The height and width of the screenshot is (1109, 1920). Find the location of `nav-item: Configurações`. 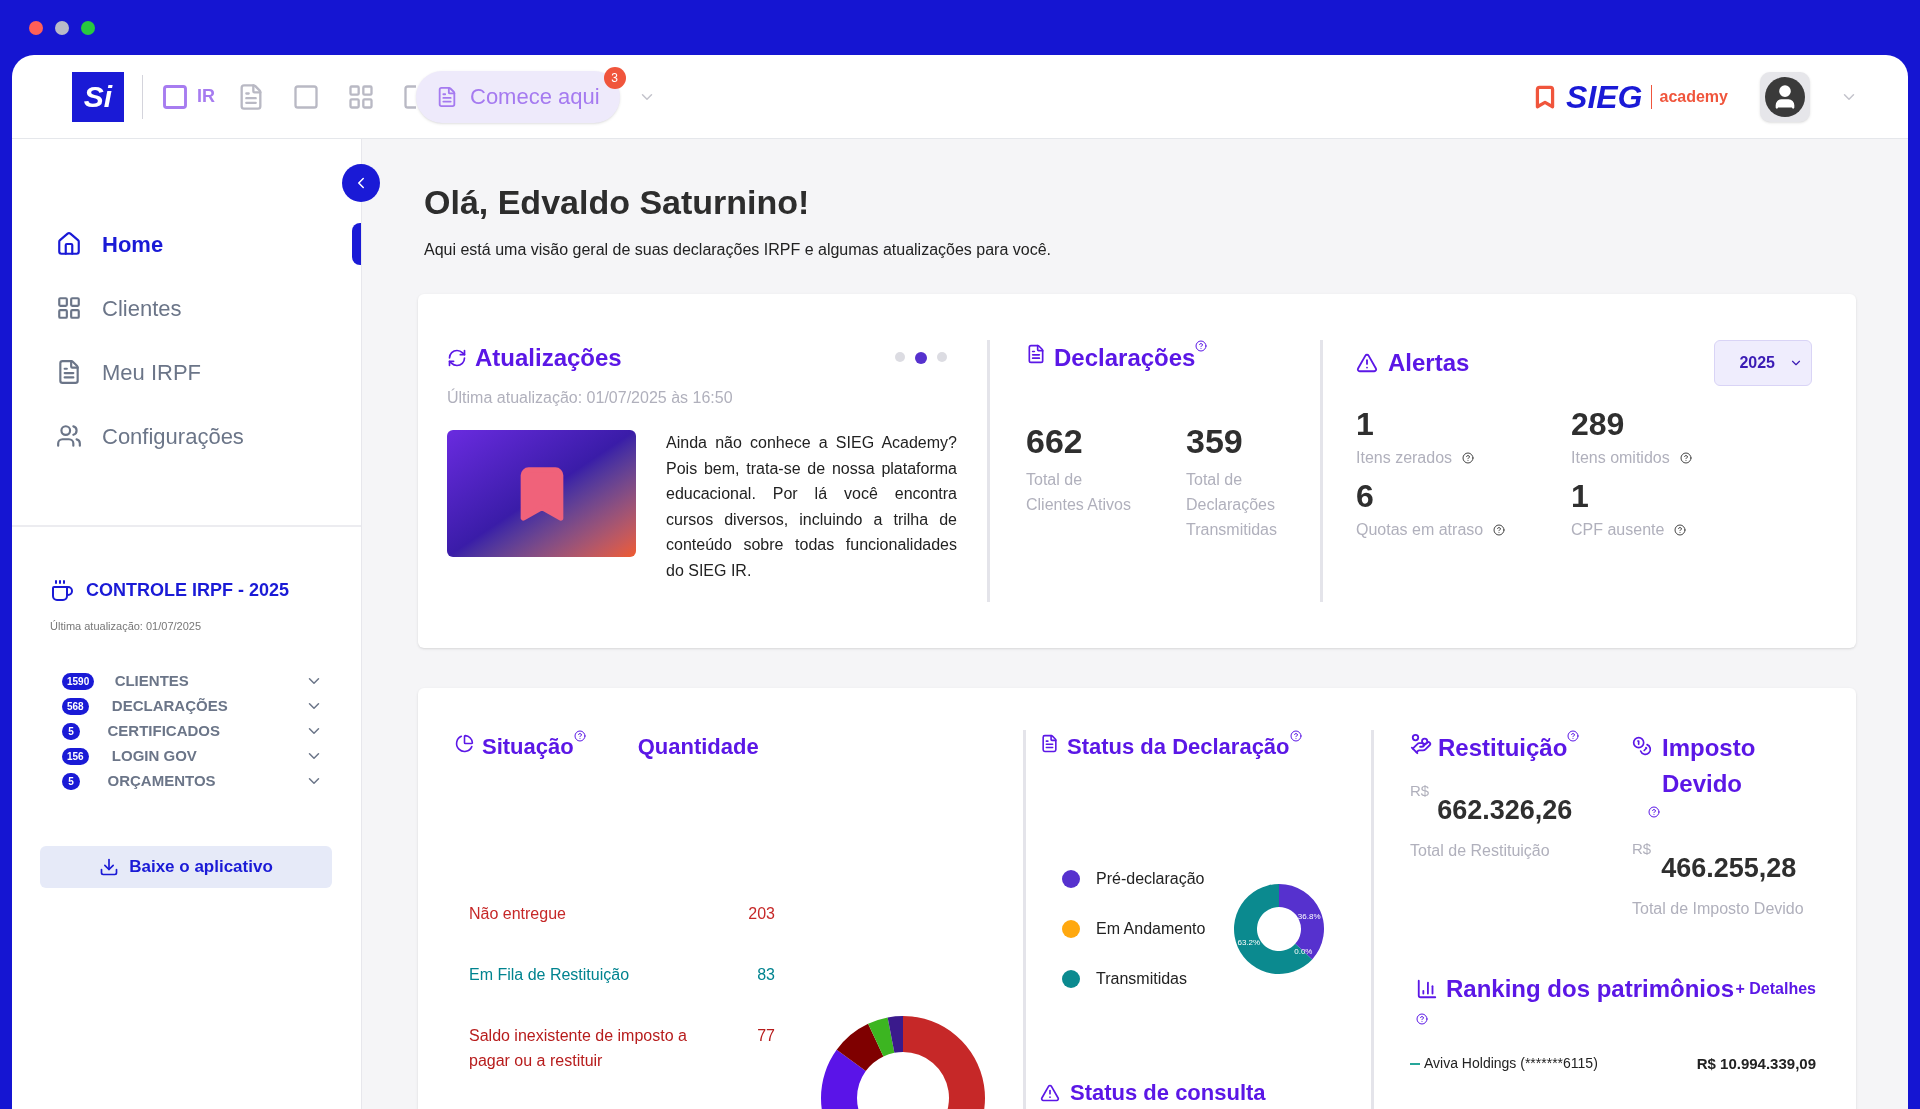

nav-item: Configurações is located at coordinates (128, 436).